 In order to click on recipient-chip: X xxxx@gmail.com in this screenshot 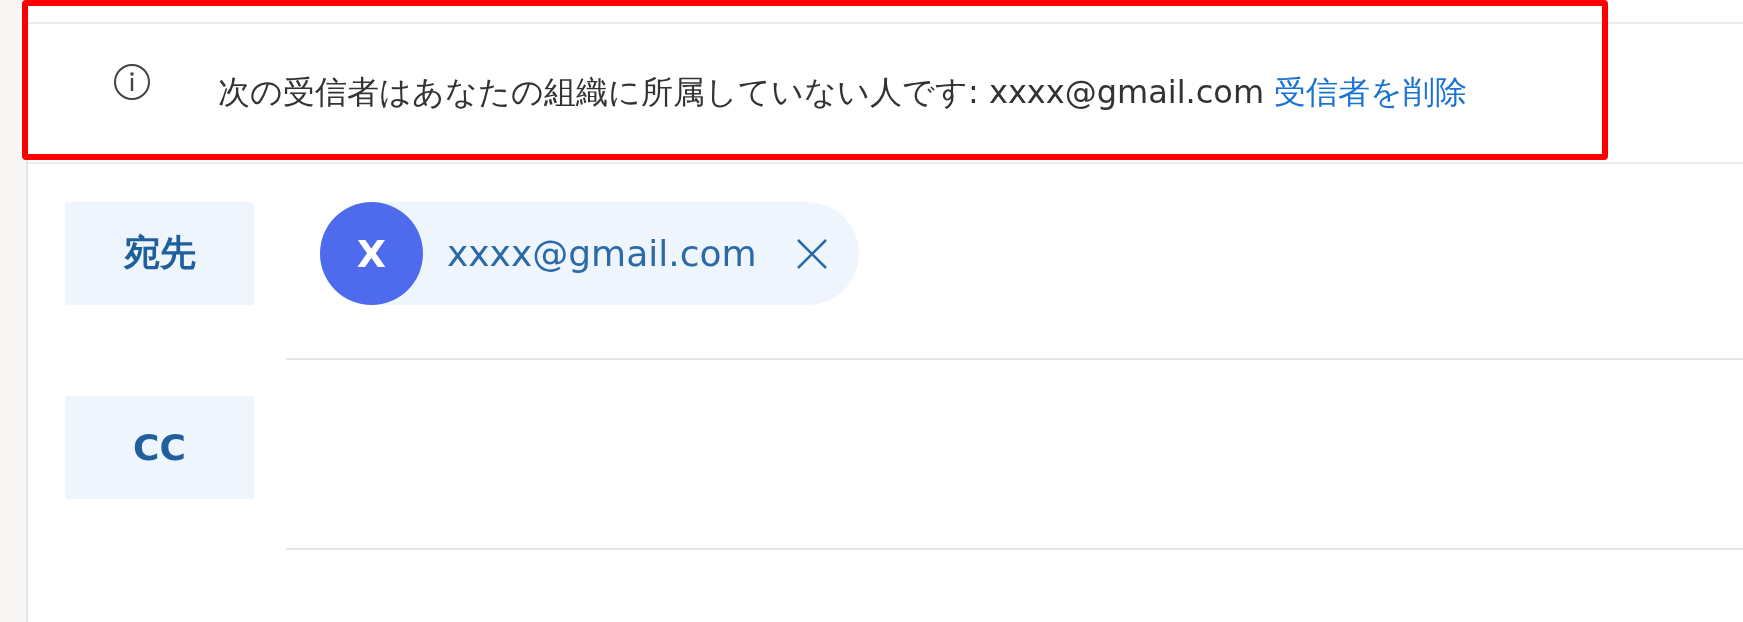, I will do `click(589, 253)`.